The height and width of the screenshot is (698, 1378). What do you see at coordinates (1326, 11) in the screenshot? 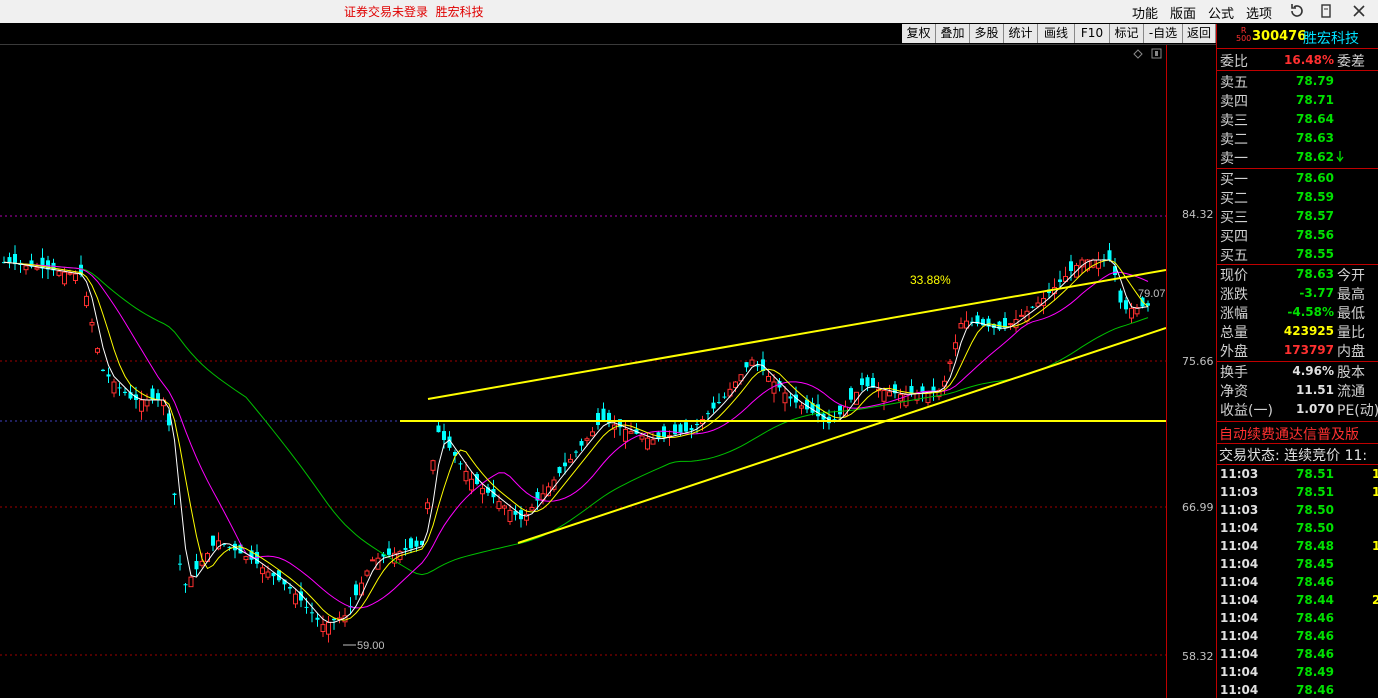
I see `clipboard-icon` at bounding box center [1326, 11].